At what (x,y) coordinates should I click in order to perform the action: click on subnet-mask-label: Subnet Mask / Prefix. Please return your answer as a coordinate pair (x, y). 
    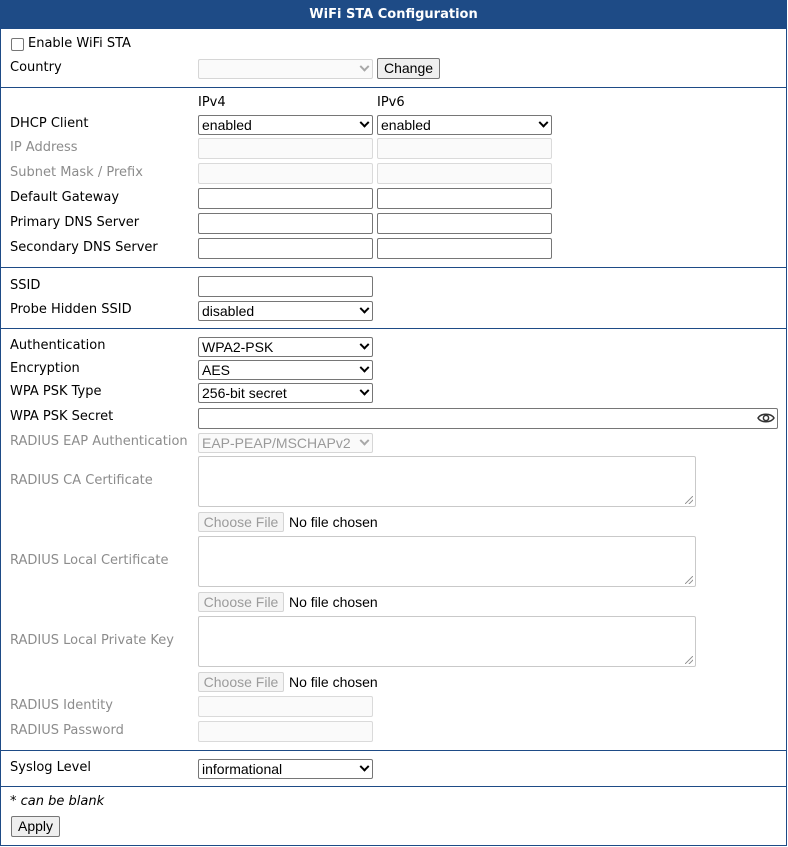
    Looking at the image, I should click on (76, 172).